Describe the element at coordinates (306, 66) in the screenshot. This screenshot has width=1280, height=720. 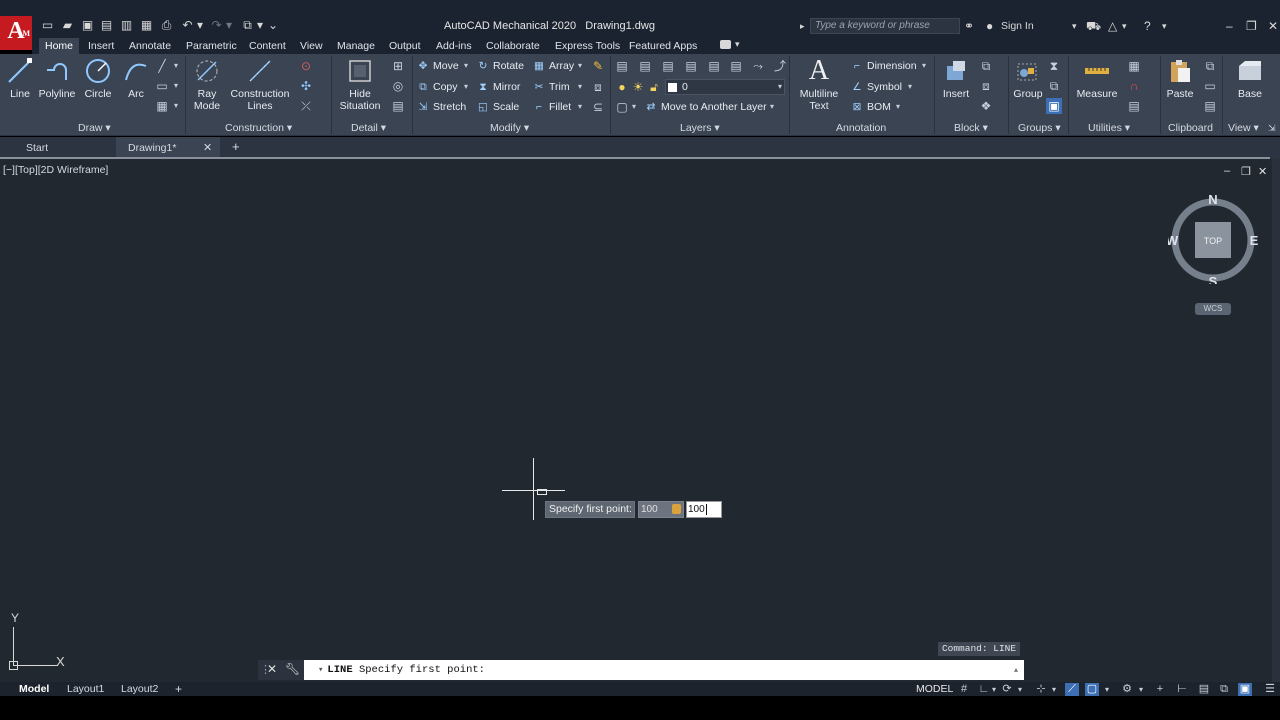
I see `construction-circle-icon: ⊙` at that location.